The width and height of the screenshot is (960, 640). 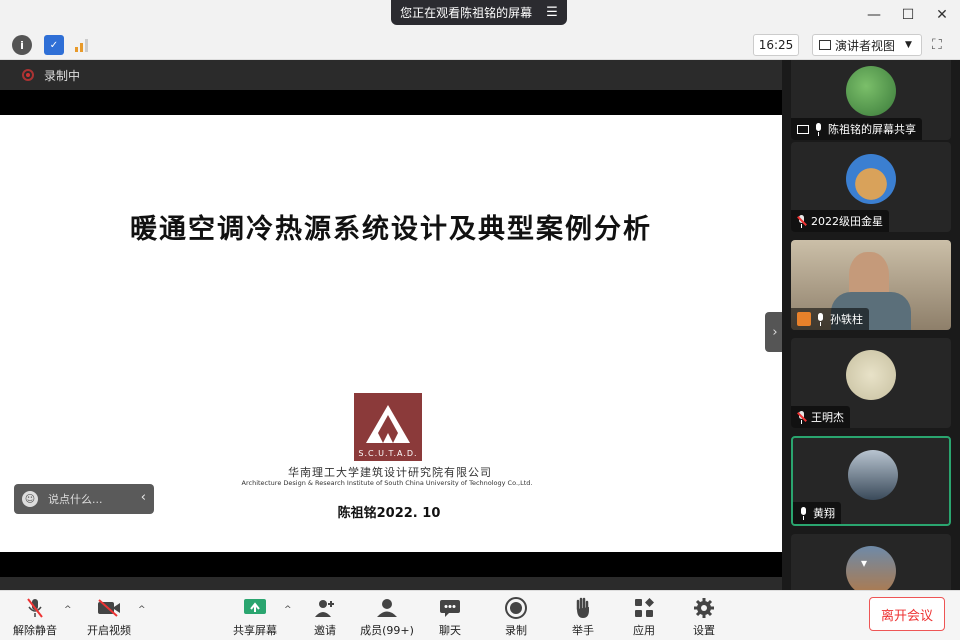 What do you see at coordinates (391, 102) in the screenshot?
I see `letterbox-top` at bounding box center [391, 102].